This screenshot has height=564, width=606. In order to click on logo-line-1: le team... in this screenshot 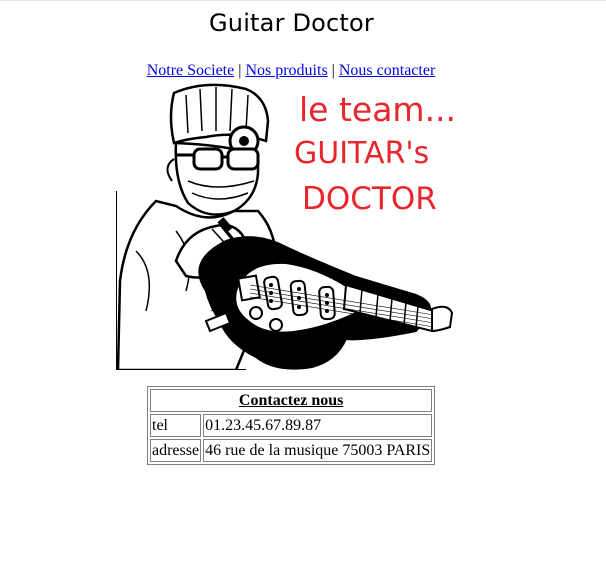, I will do `click(377, 109)`.